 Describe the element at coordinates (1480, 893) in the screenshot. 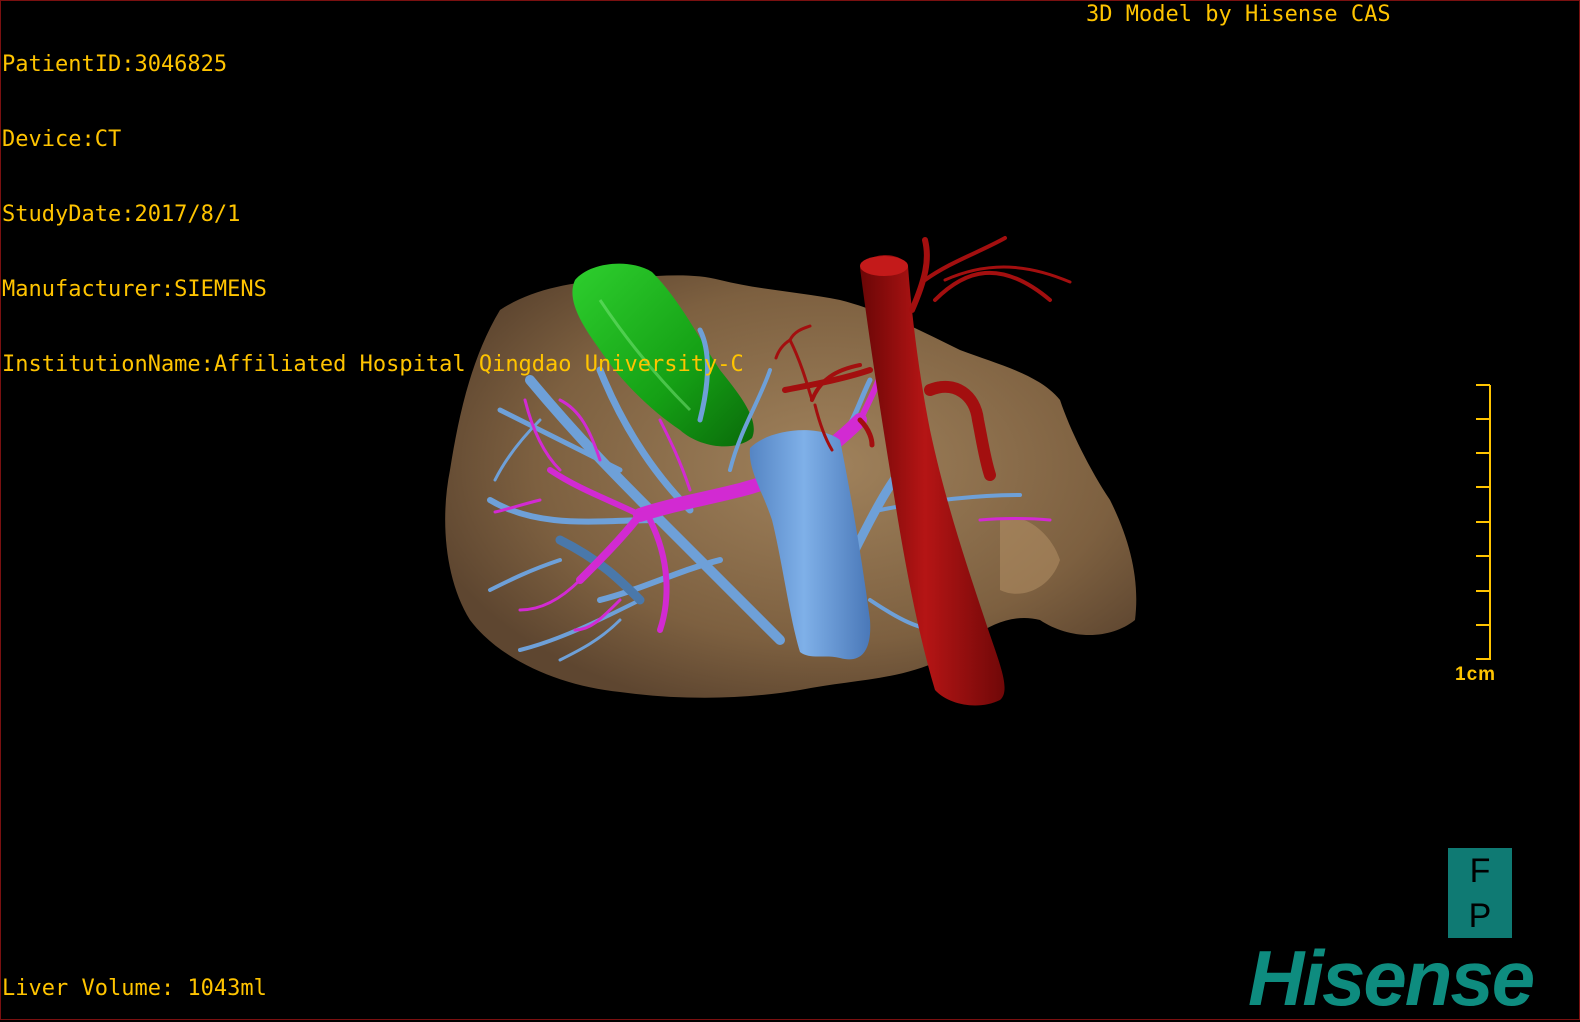

I see `orientation-cube: F P` at that location.